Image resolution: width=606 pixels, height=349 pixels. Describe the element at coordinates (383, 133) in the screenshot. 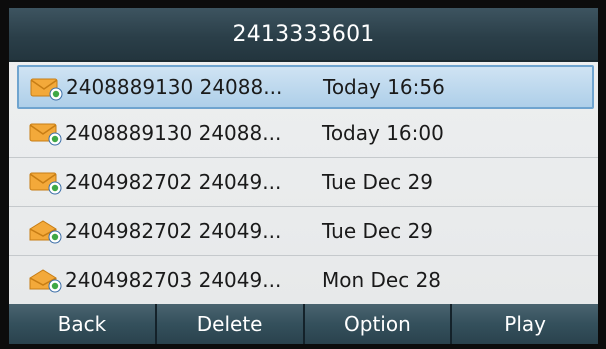

I see `message-date: Today 16:00` at that location.